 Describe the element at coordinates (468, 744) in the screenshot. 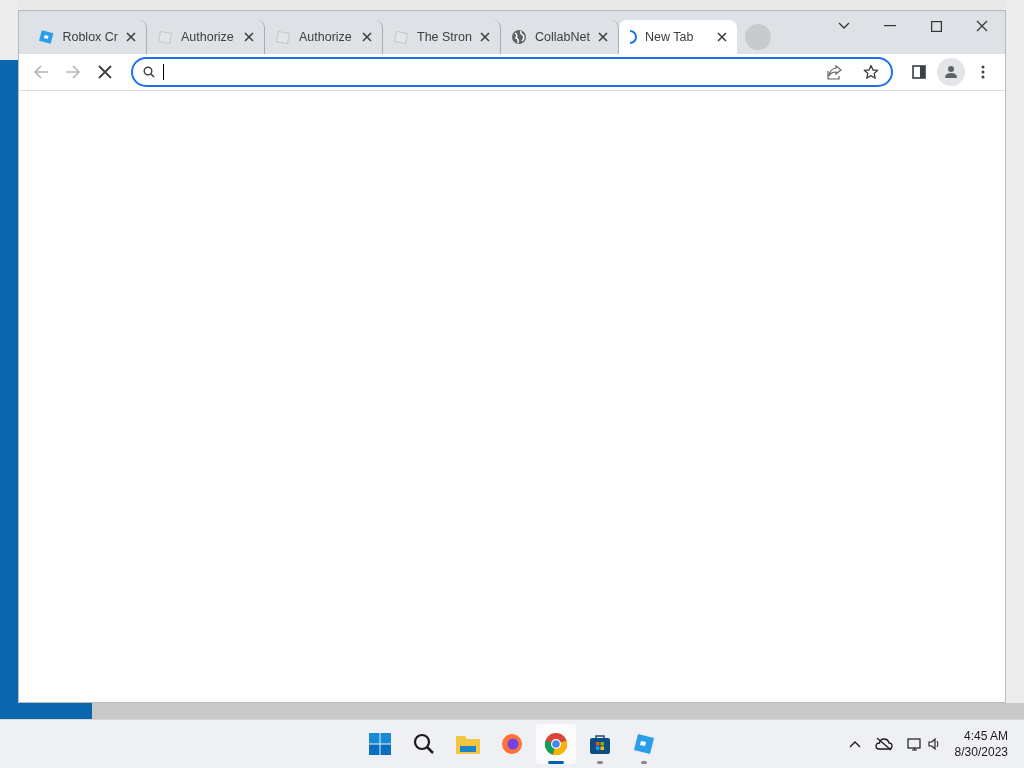

I see `folder-icon` at that location.